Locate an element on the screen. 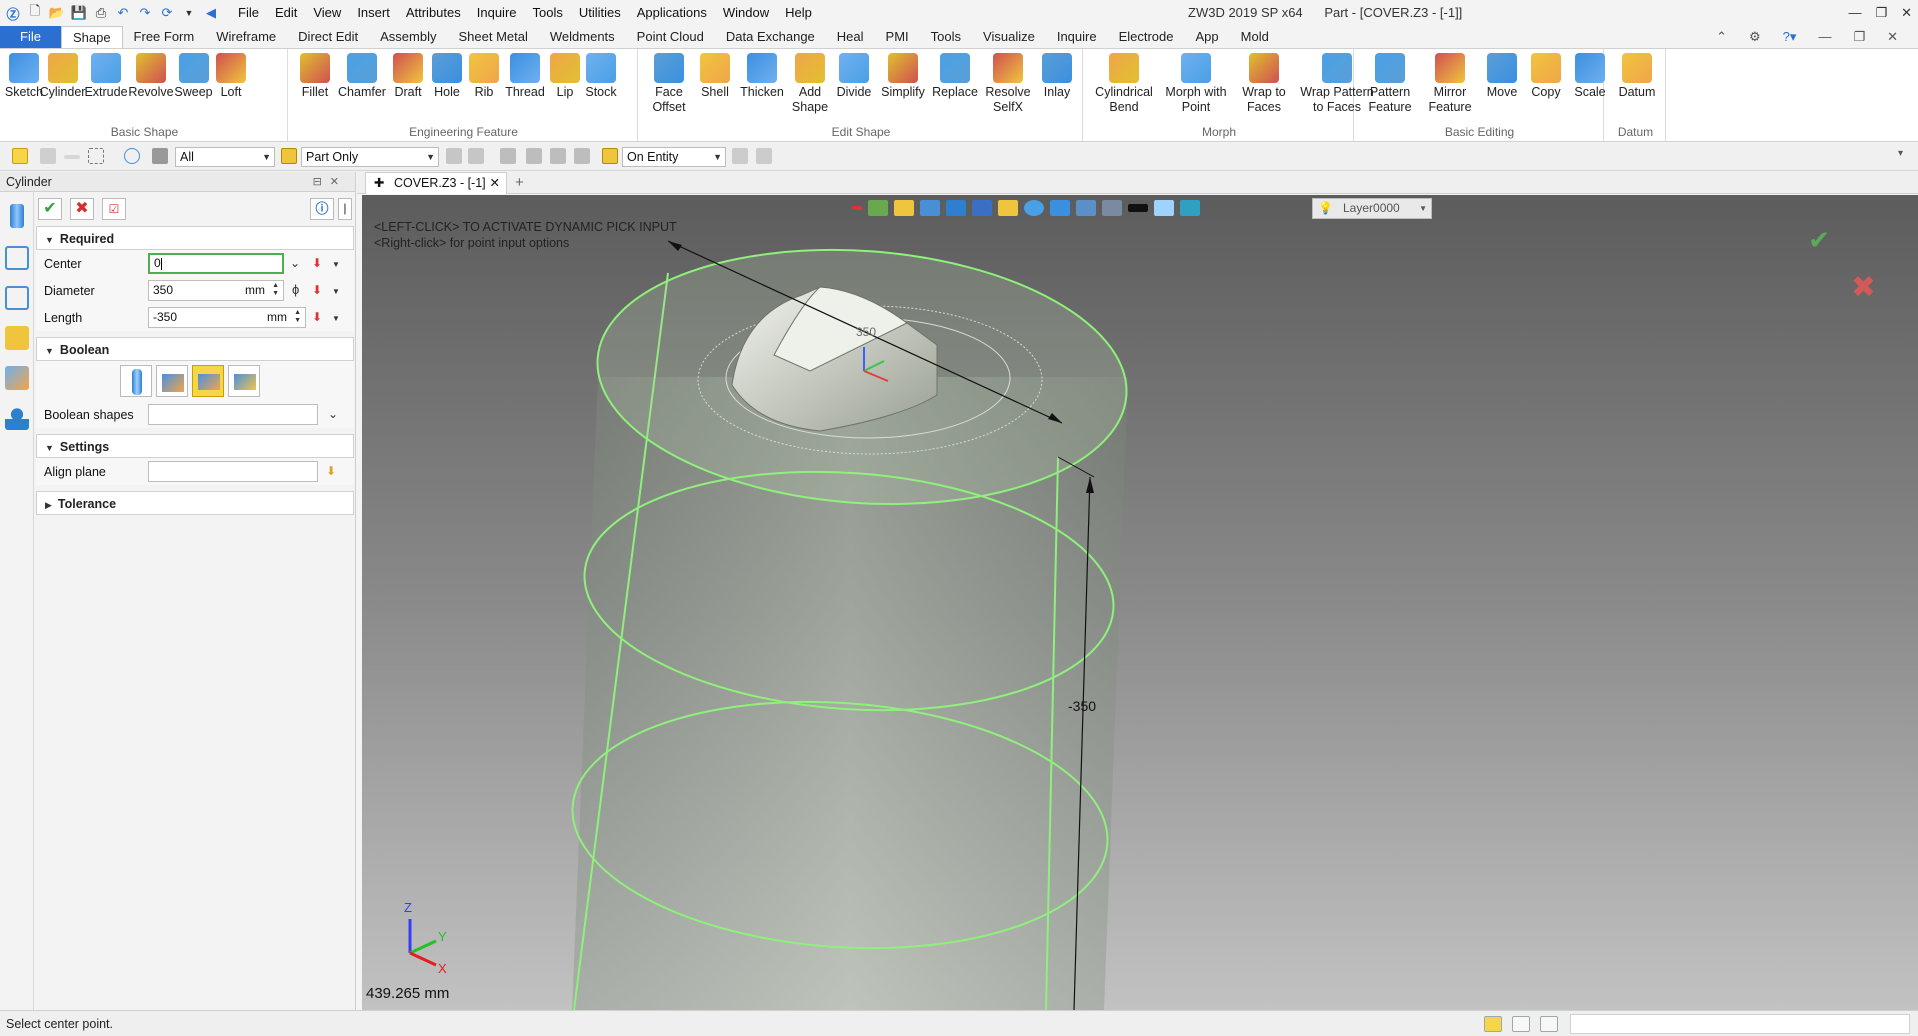 The width and height of the screenshot is (1918, 1036). polygon-select-icon is located at coordinates (132, 156).